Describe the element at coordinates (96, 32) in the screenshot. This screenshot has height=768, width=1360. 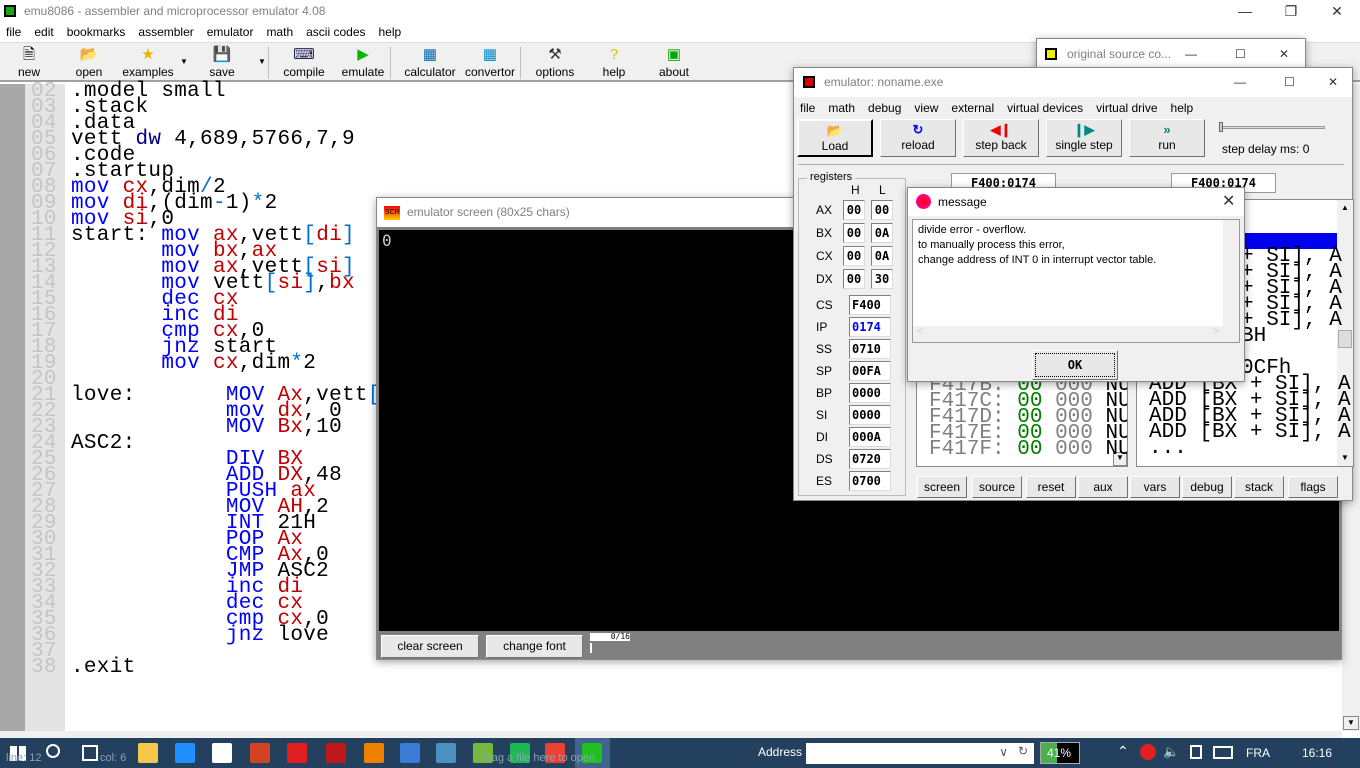
I see `menu-bookmarks: bookmarks` at that location.